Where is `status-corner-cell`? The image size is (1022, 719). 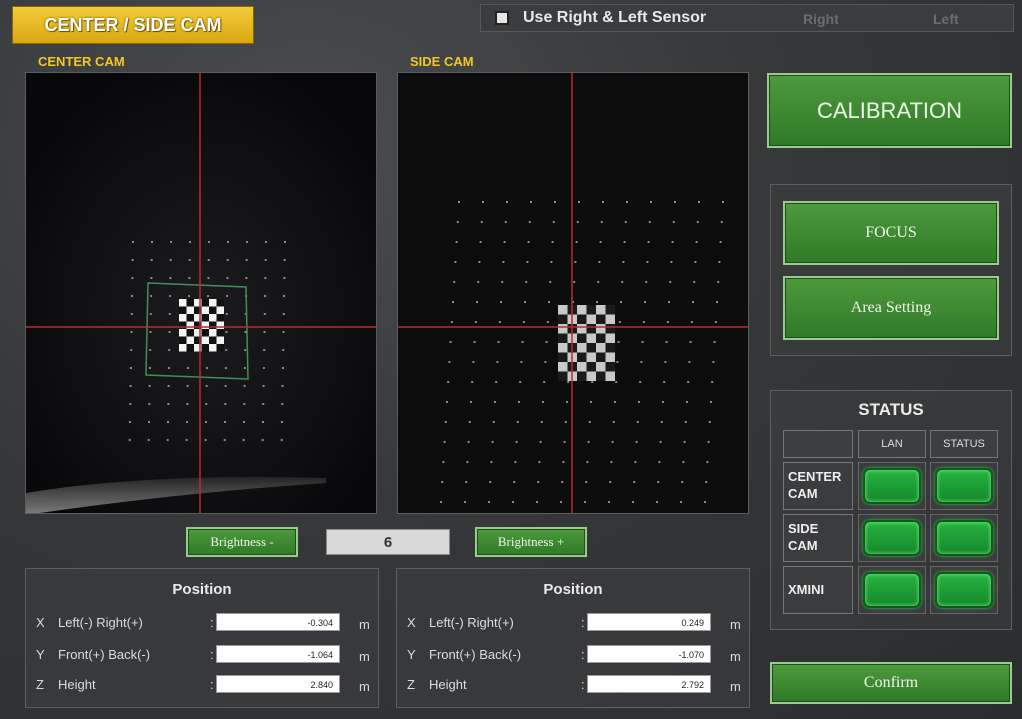
status-corner-cell is located at coordinates (818, 444).